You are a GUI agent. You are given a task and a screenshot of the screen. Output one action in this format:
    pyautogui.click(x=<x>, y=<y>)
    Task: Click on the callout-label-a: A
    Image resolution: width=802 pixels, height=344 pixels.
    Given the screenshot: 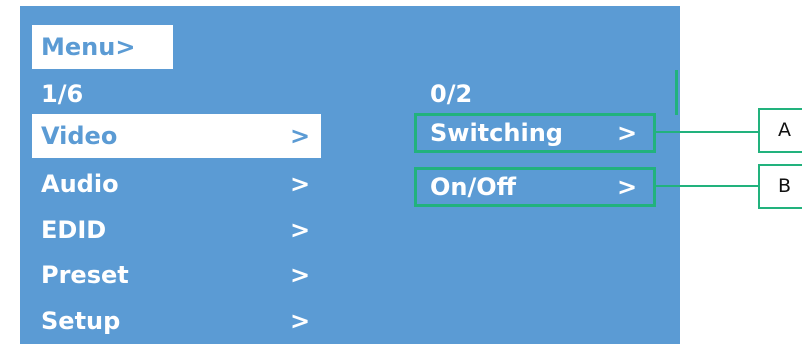 What is the action you would take?
    pyautogui.click(x=780, y=130)
    